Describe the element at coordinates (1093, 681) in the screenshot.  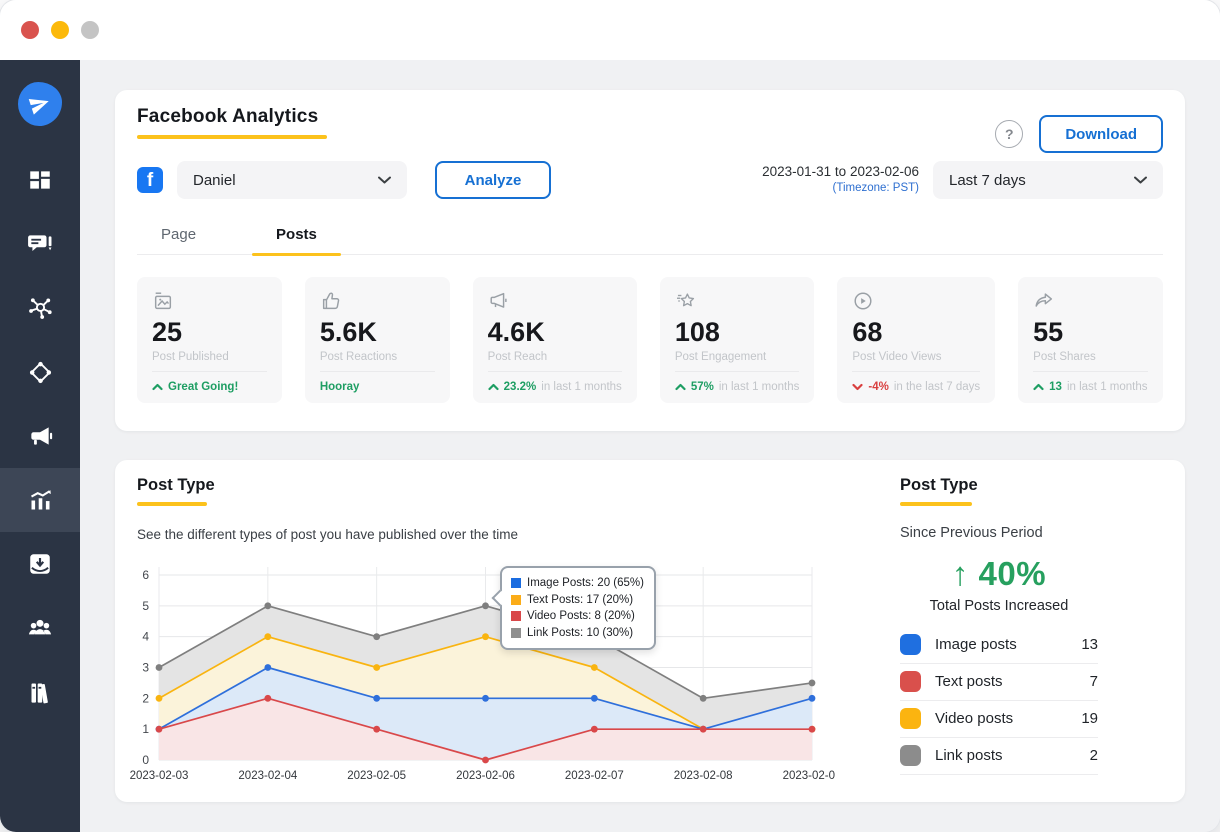
I see `legend-value: 7` at that location.